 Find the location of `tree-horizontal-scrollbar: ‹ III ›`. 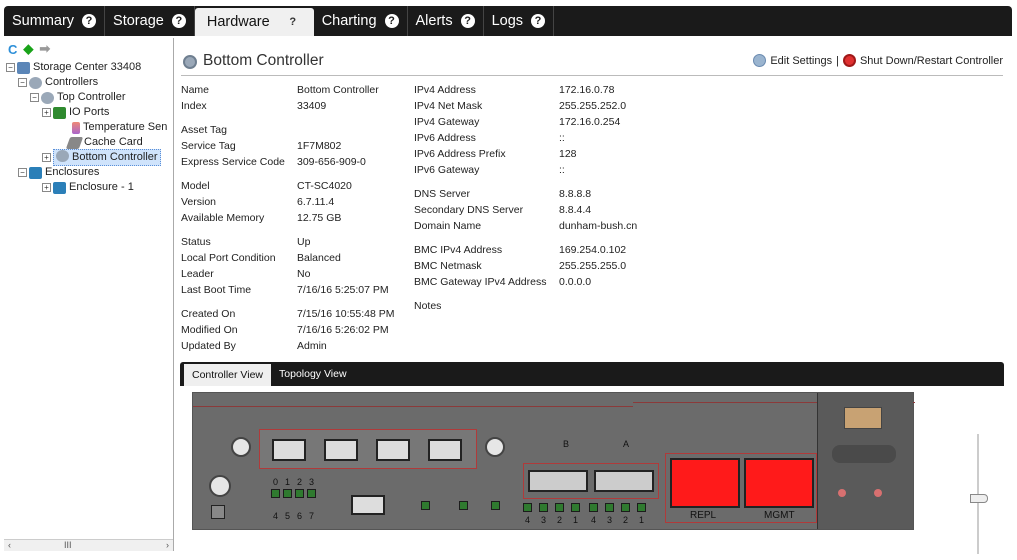

tree-horizontal-scrollbar: ‹ III › is located at coordinates (88, 545).